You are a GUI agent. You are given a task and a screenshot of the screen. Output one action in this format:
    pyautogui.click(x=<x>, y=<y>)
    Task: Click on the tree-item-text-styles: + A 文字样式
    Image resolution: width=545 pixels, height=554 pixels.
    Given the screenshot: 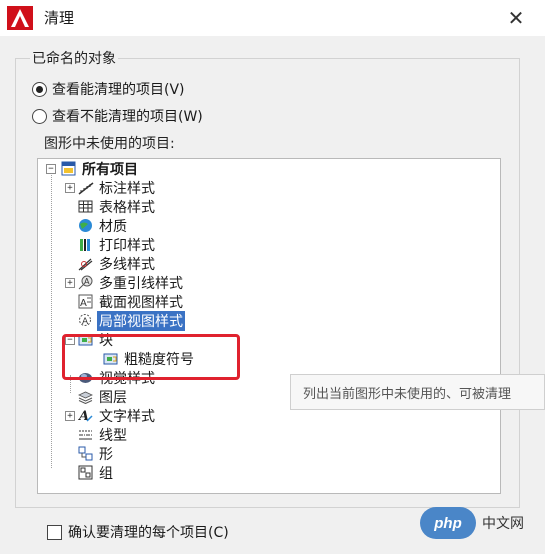 What is the action you would take?
    pyautogui.click(x=111, y=415)
    